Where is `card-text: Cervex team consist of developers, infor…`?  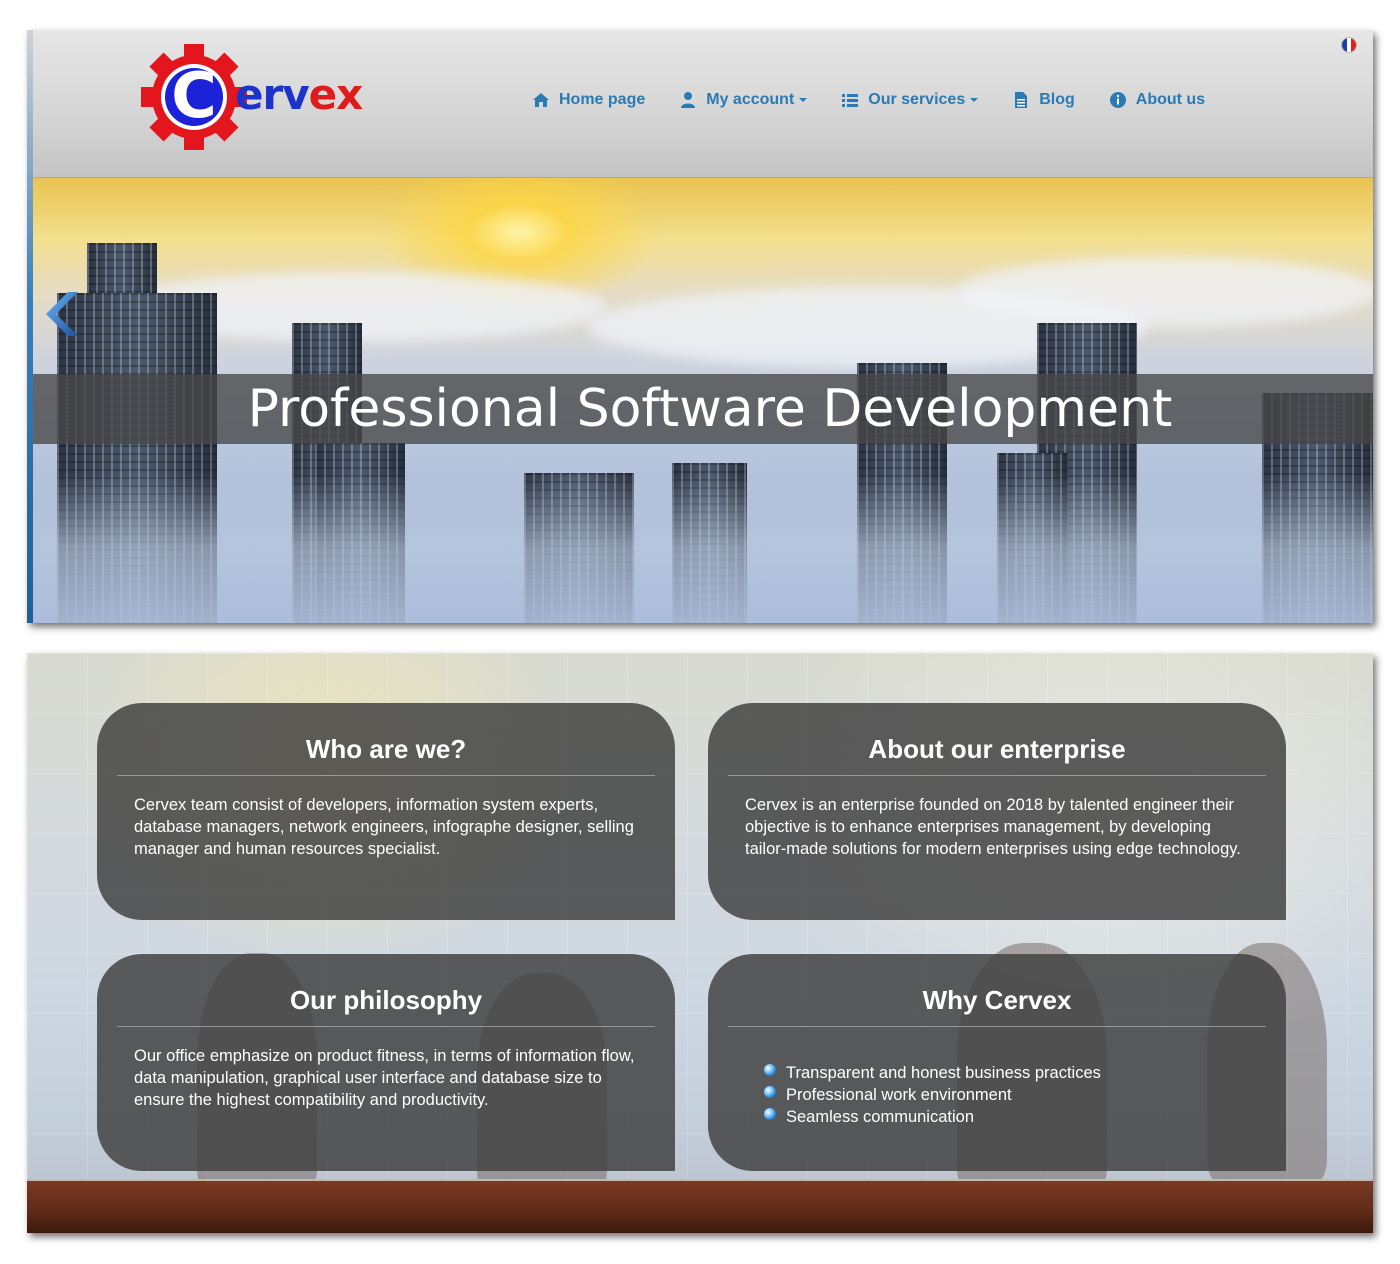 card-text: Cervex team consist of developers, infor… is located at coordinates (384, 827).